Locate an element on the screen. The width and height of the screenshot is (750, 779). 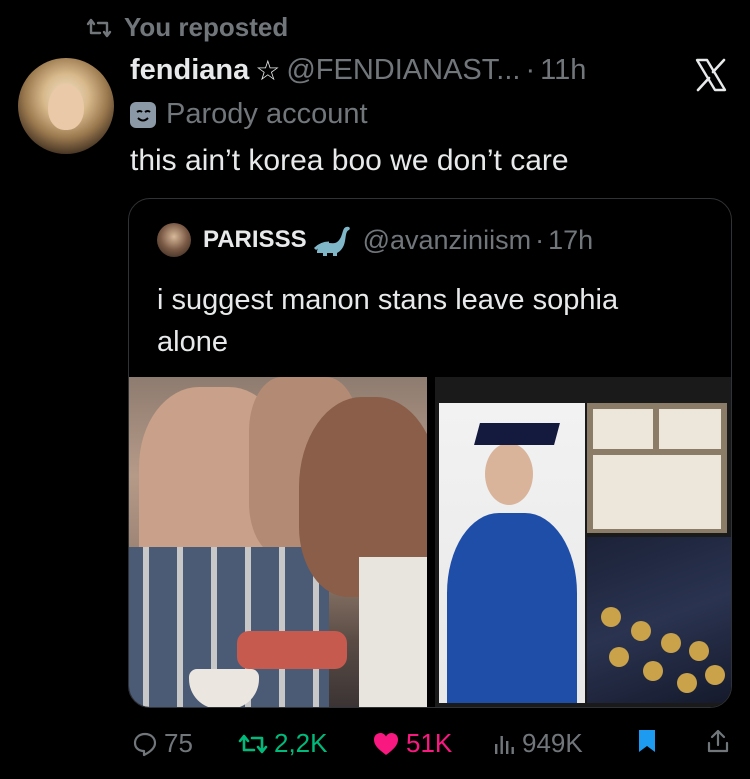
reply-count: 75 is located at coordinates (178, 743).